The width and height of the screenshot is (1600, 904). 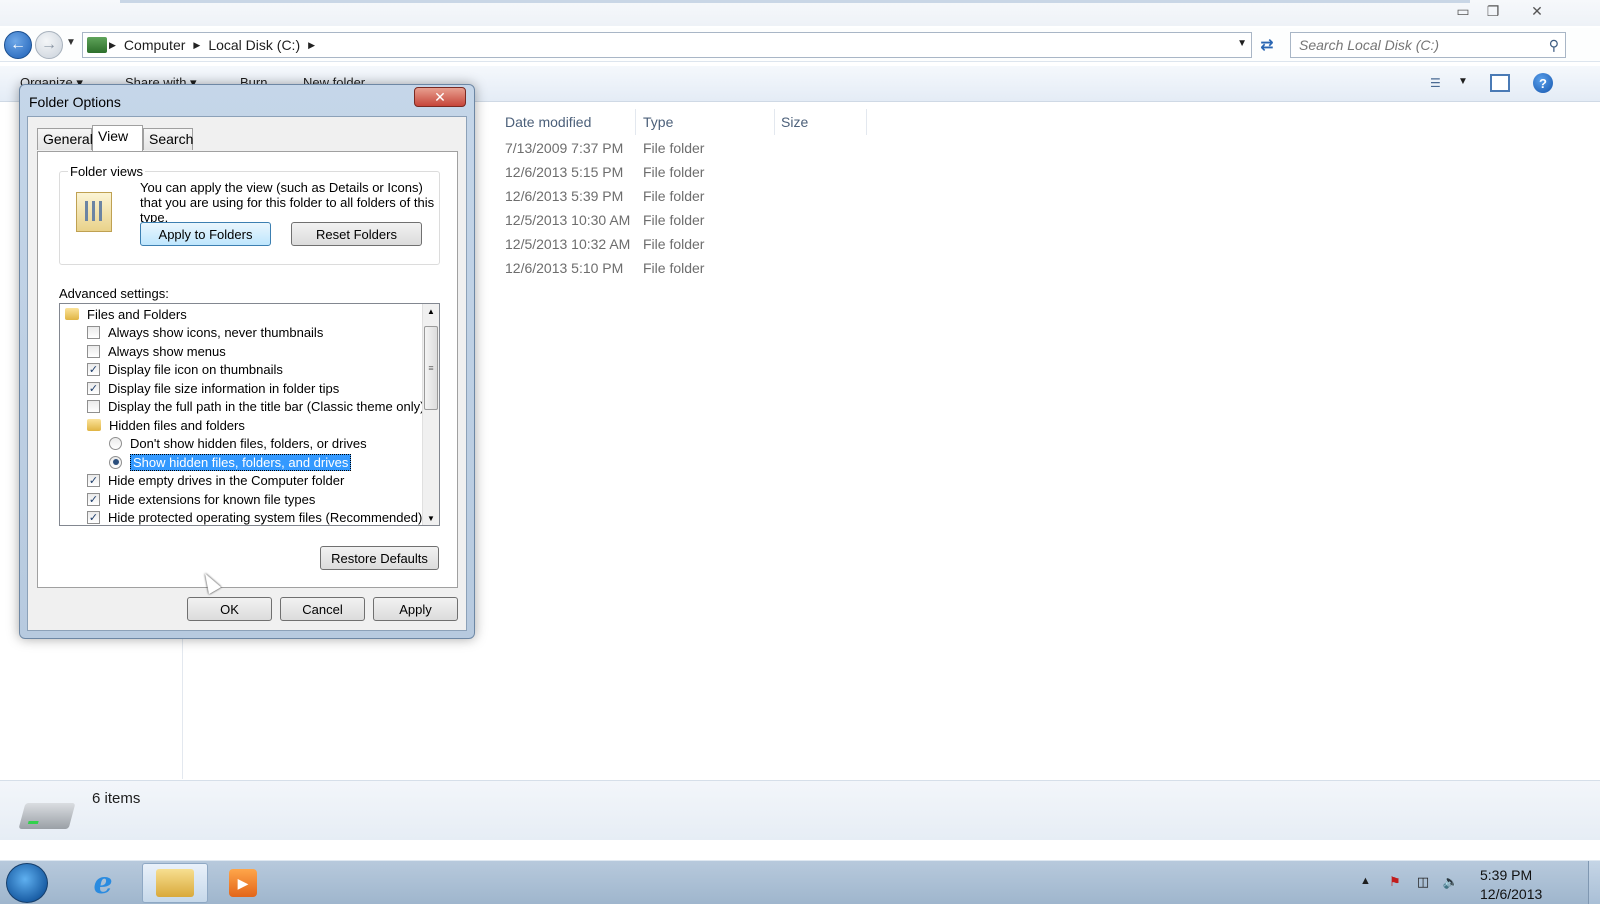 I want to click on radio-dot, so click(x=115, y=462).